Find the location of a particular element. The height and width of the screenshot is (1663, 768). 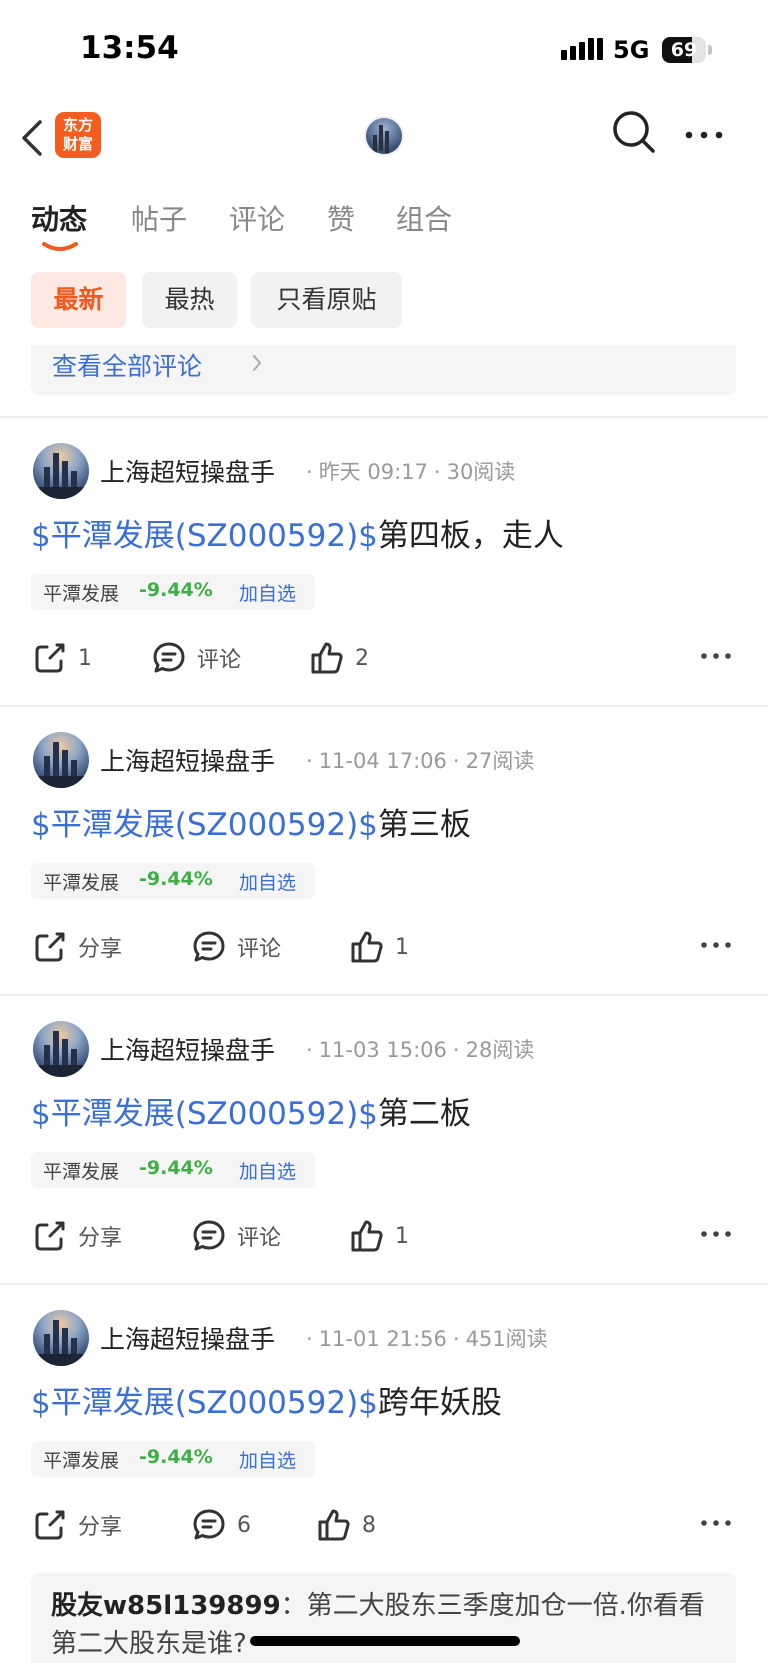

post-text: 第二板 is located at coordinates (424, 1114).